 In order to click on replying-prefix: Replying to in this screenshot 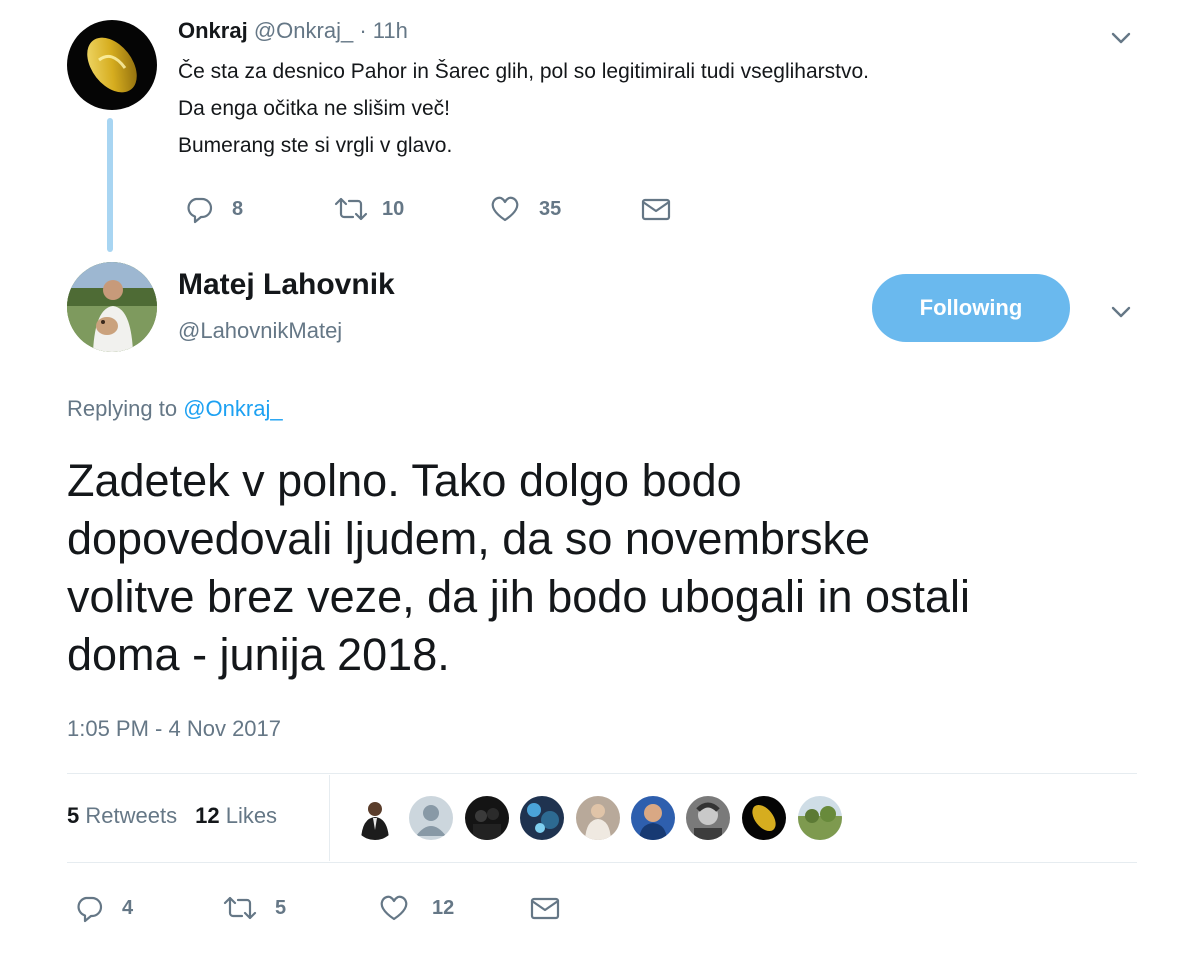, I will do `click(122, 408)`.